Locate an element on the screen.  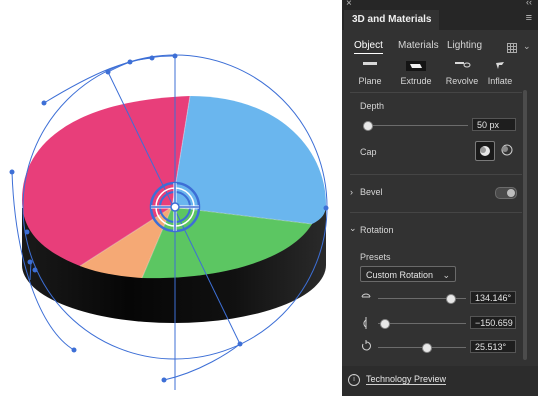
rotation-z-field: 25.513° is located at coordinates (493, 346).